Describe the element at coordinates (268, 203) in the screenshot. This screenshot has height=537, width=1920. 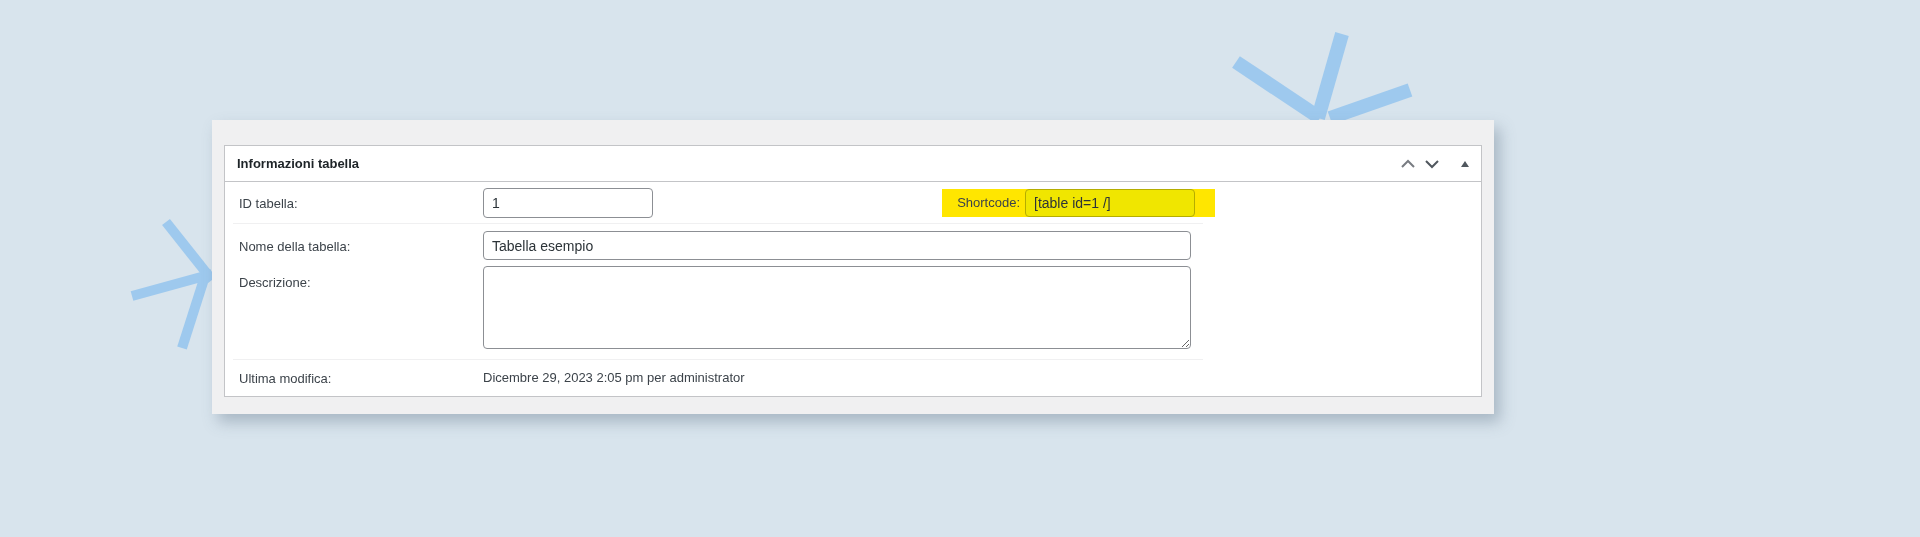
I see `field-label: ID tabella:` at that location.